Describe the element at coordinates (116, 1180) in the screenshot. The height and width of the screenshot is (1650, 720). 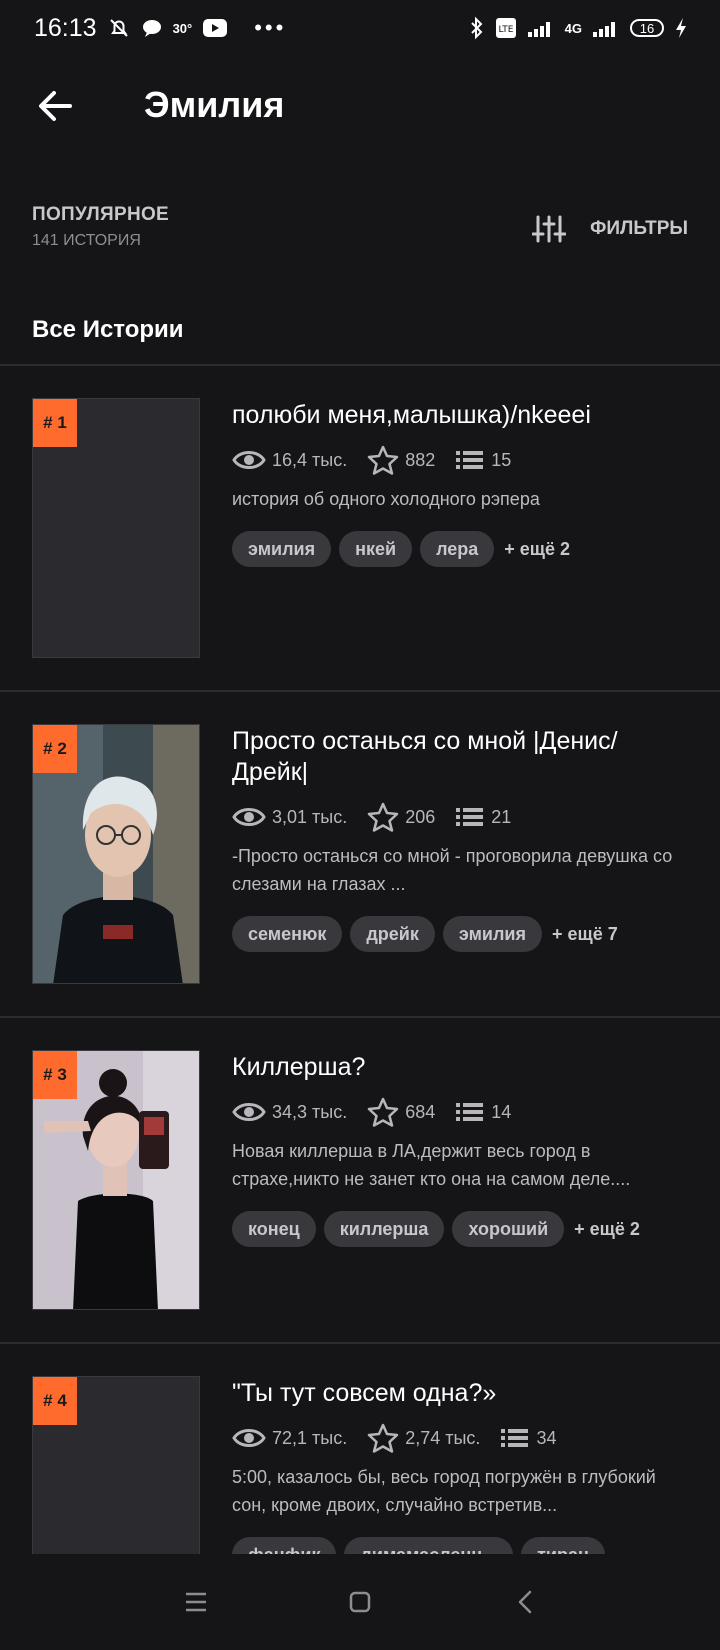
I see `story-cover: # 3` at that location.